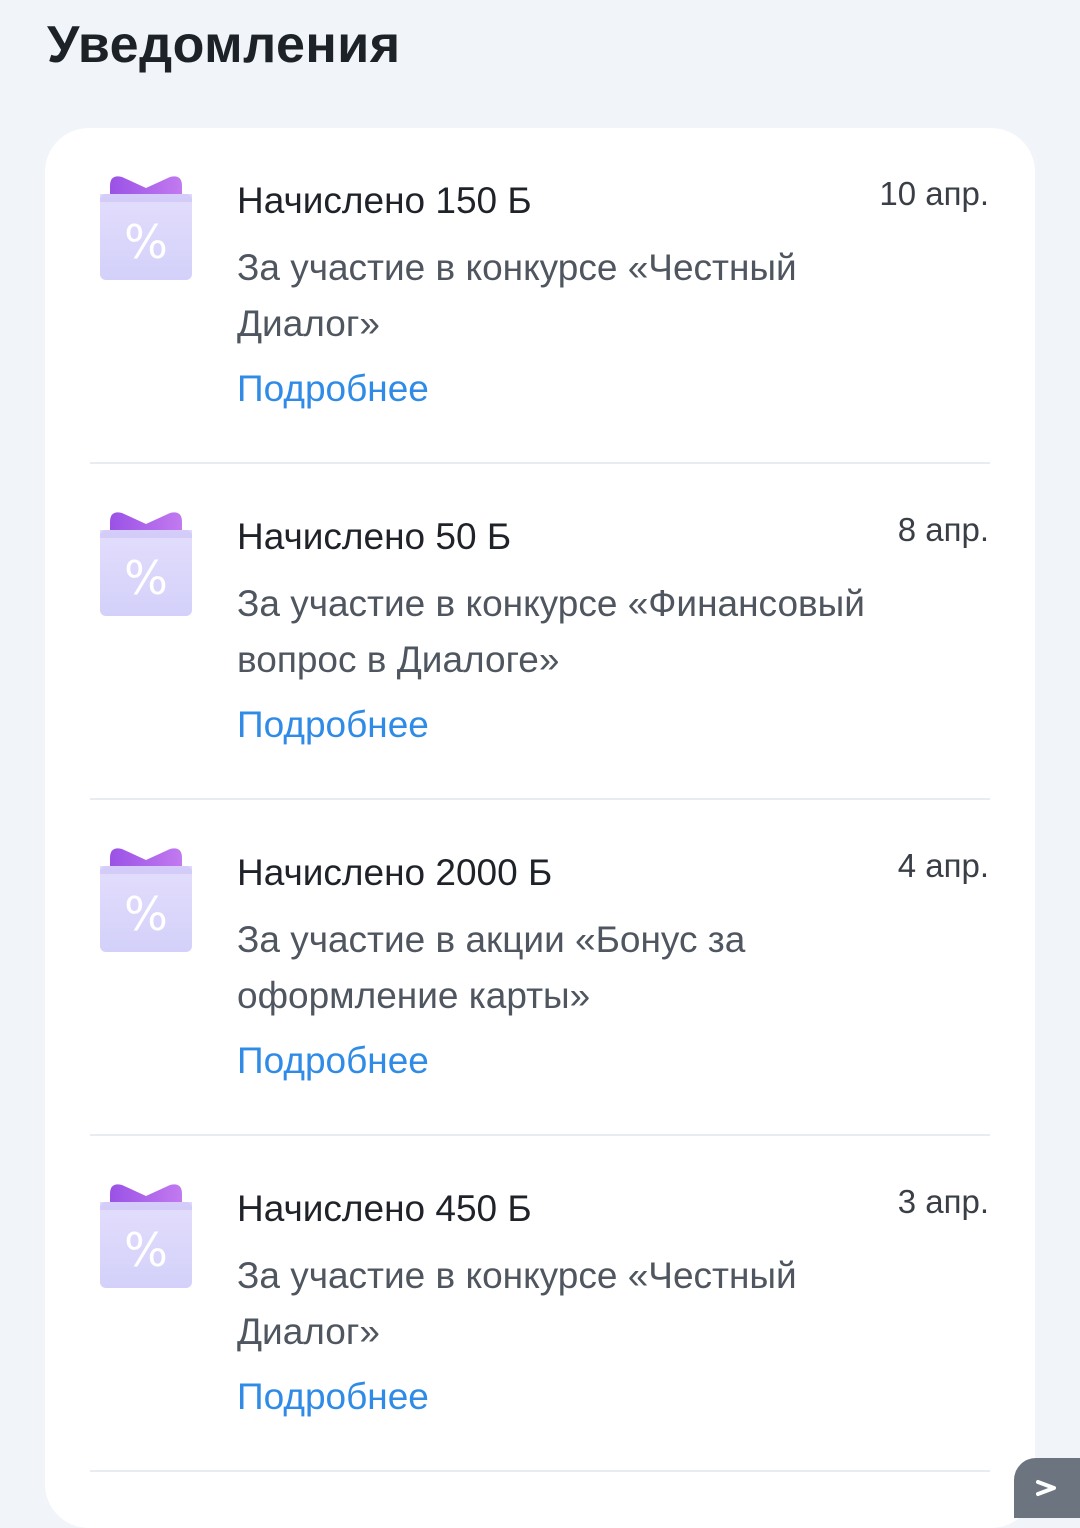  What do you see at coordinates (491, 939) in the screenshot?
I see `notification-description-line: За участие в акции «Бонус за` at bounding box center [491, 939].